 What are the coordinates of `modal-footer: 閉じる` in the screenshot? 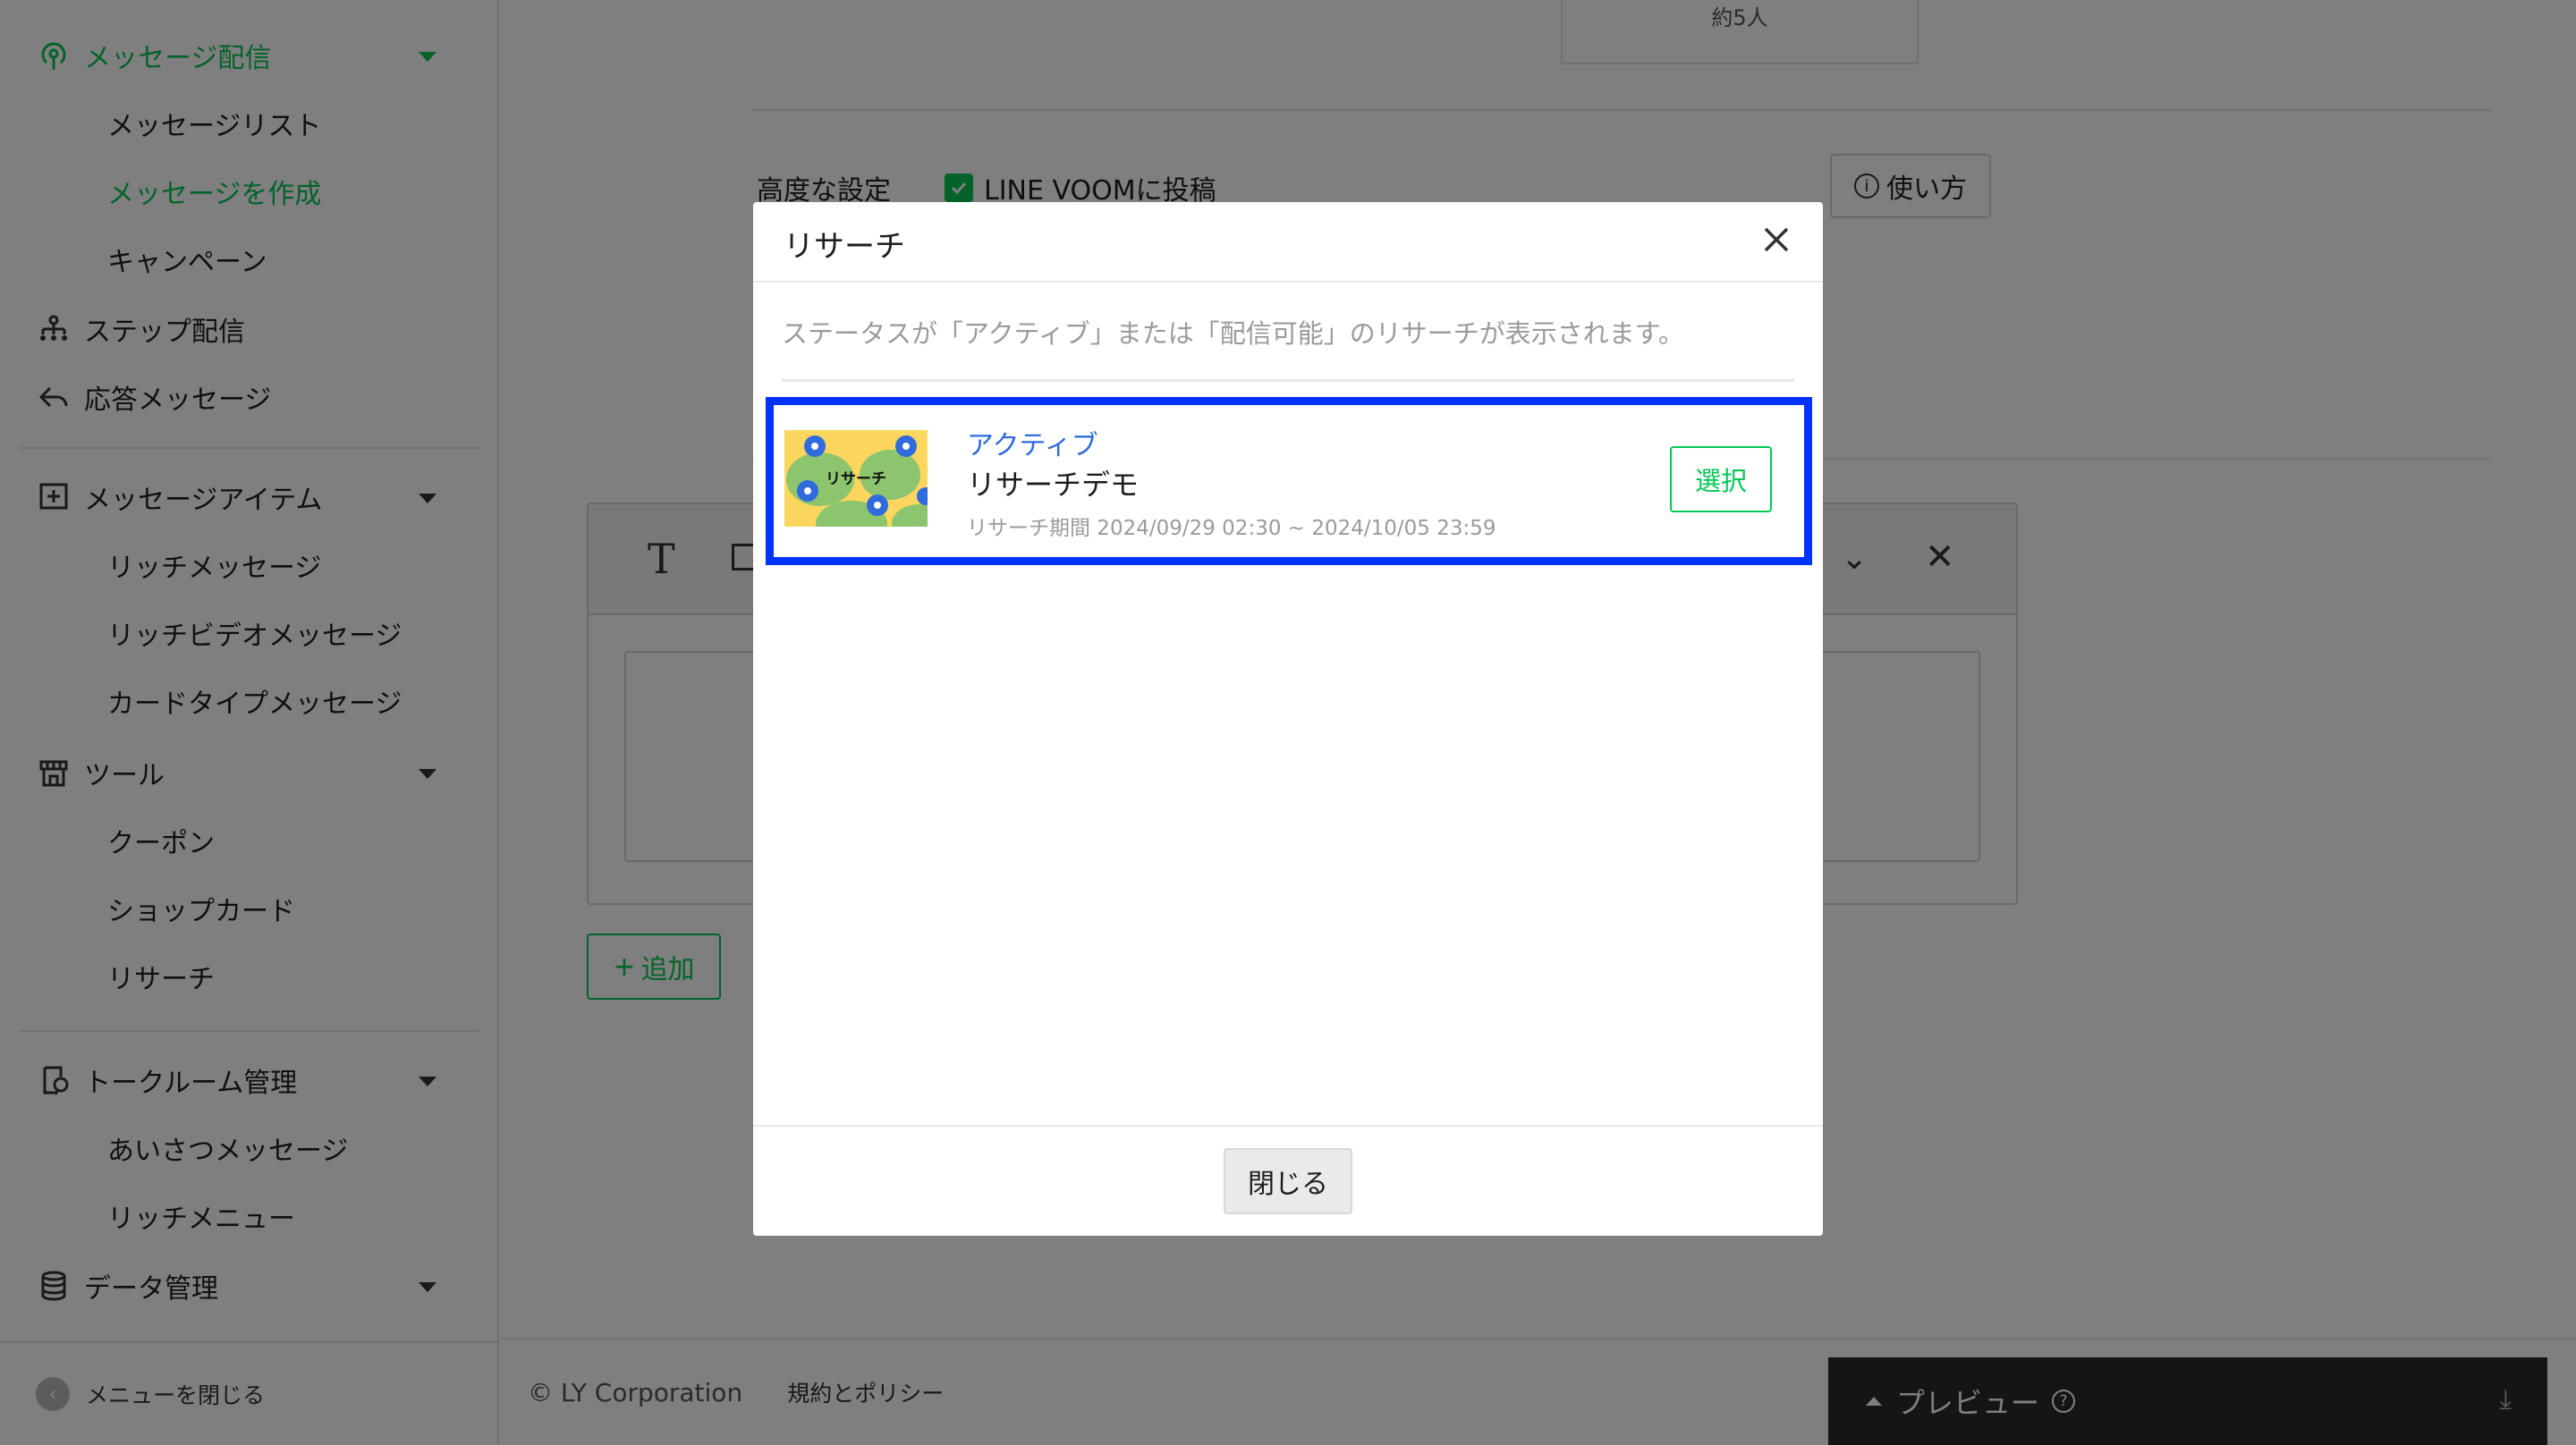 It's located at (1288, 1180).